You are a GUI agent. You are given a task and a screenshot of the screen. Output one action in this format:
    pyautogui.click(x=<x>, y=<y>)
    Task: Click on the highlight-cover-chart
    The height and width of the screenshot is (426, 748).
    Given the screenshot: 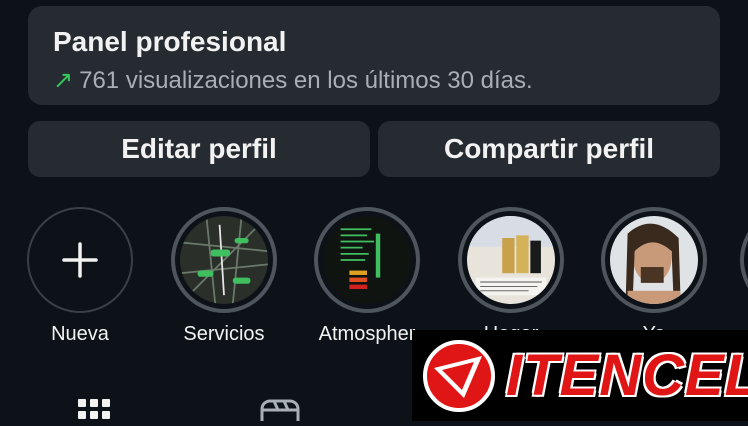 What is the action you would take?
    pyautogui.click(x=367, y=260)
    